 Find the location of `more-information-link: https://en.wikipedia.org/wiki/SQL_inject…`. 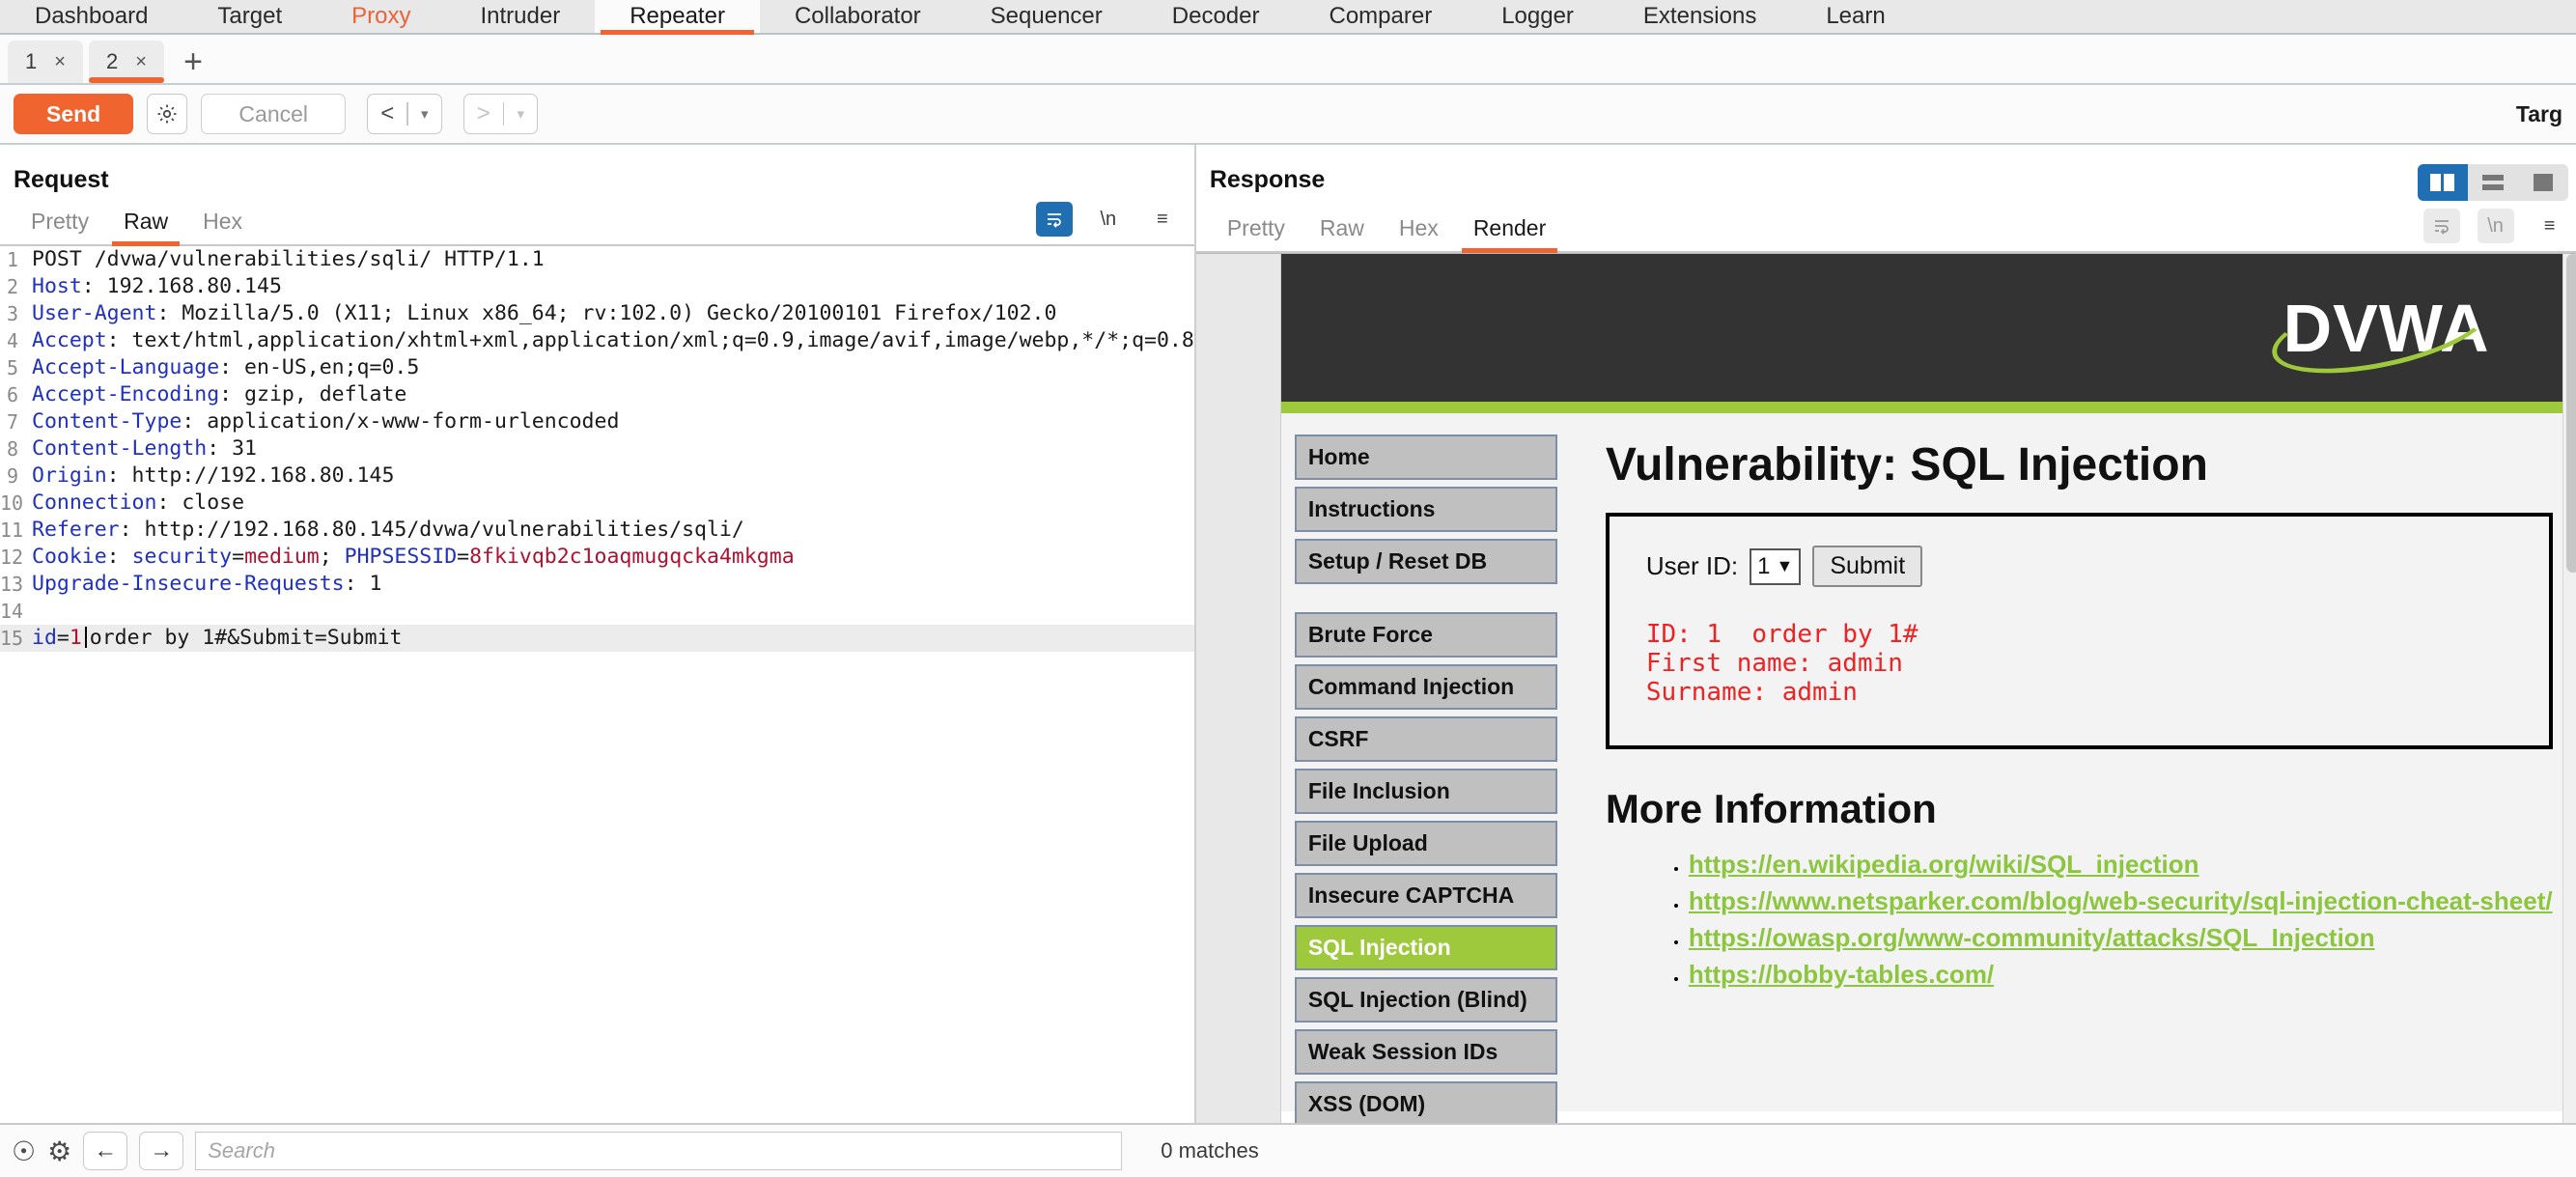

more-information-link: https://en.wikipedia.org/wiki/SQL_inject… is located at coordinates (1944, 864).